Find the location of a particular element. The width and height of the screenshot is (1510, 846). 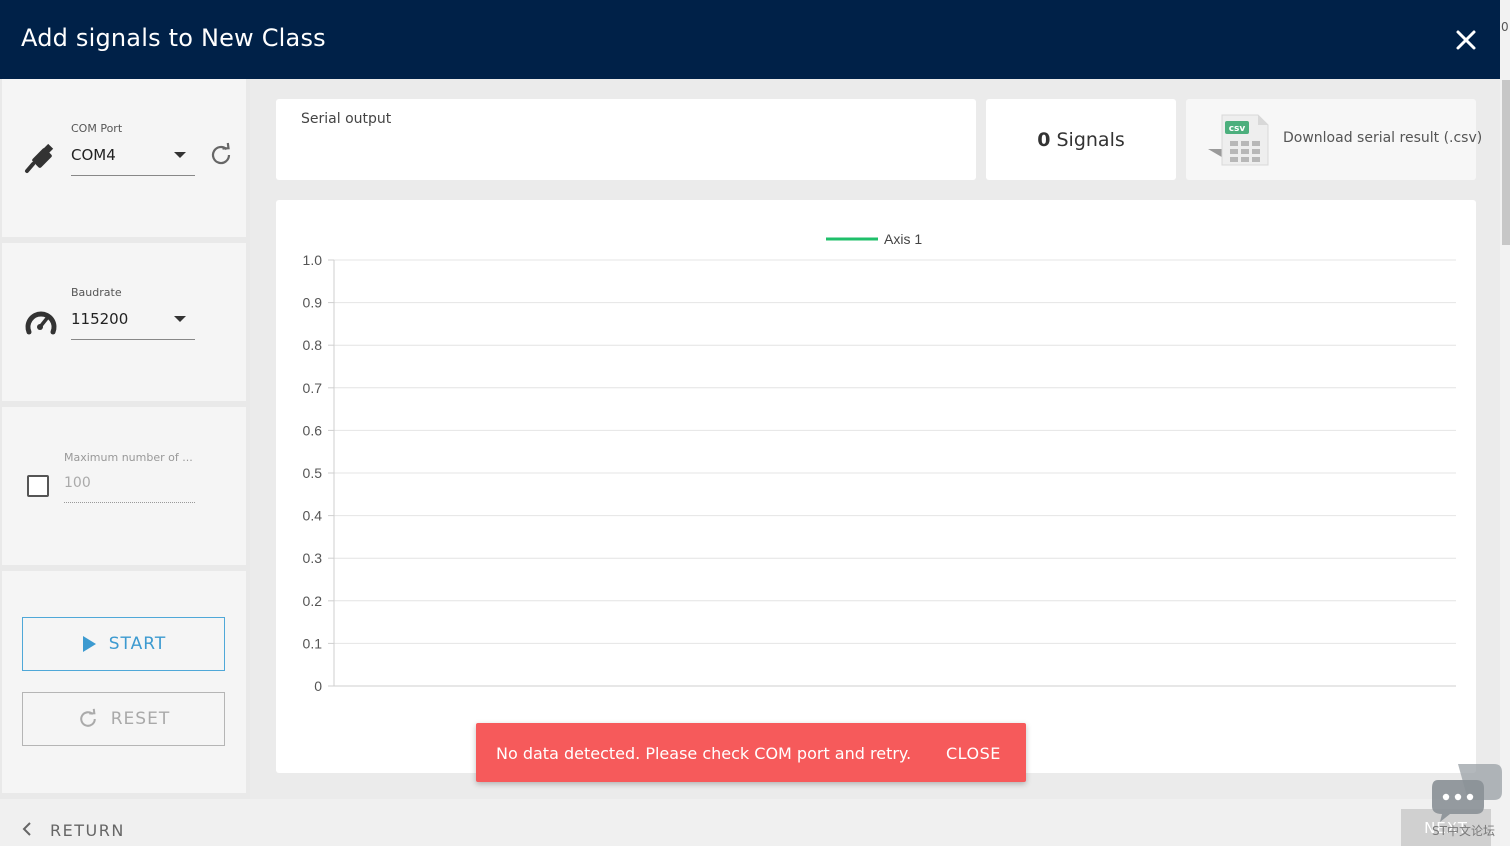

edge-text: 0 is located at coordinates (1505, 27).